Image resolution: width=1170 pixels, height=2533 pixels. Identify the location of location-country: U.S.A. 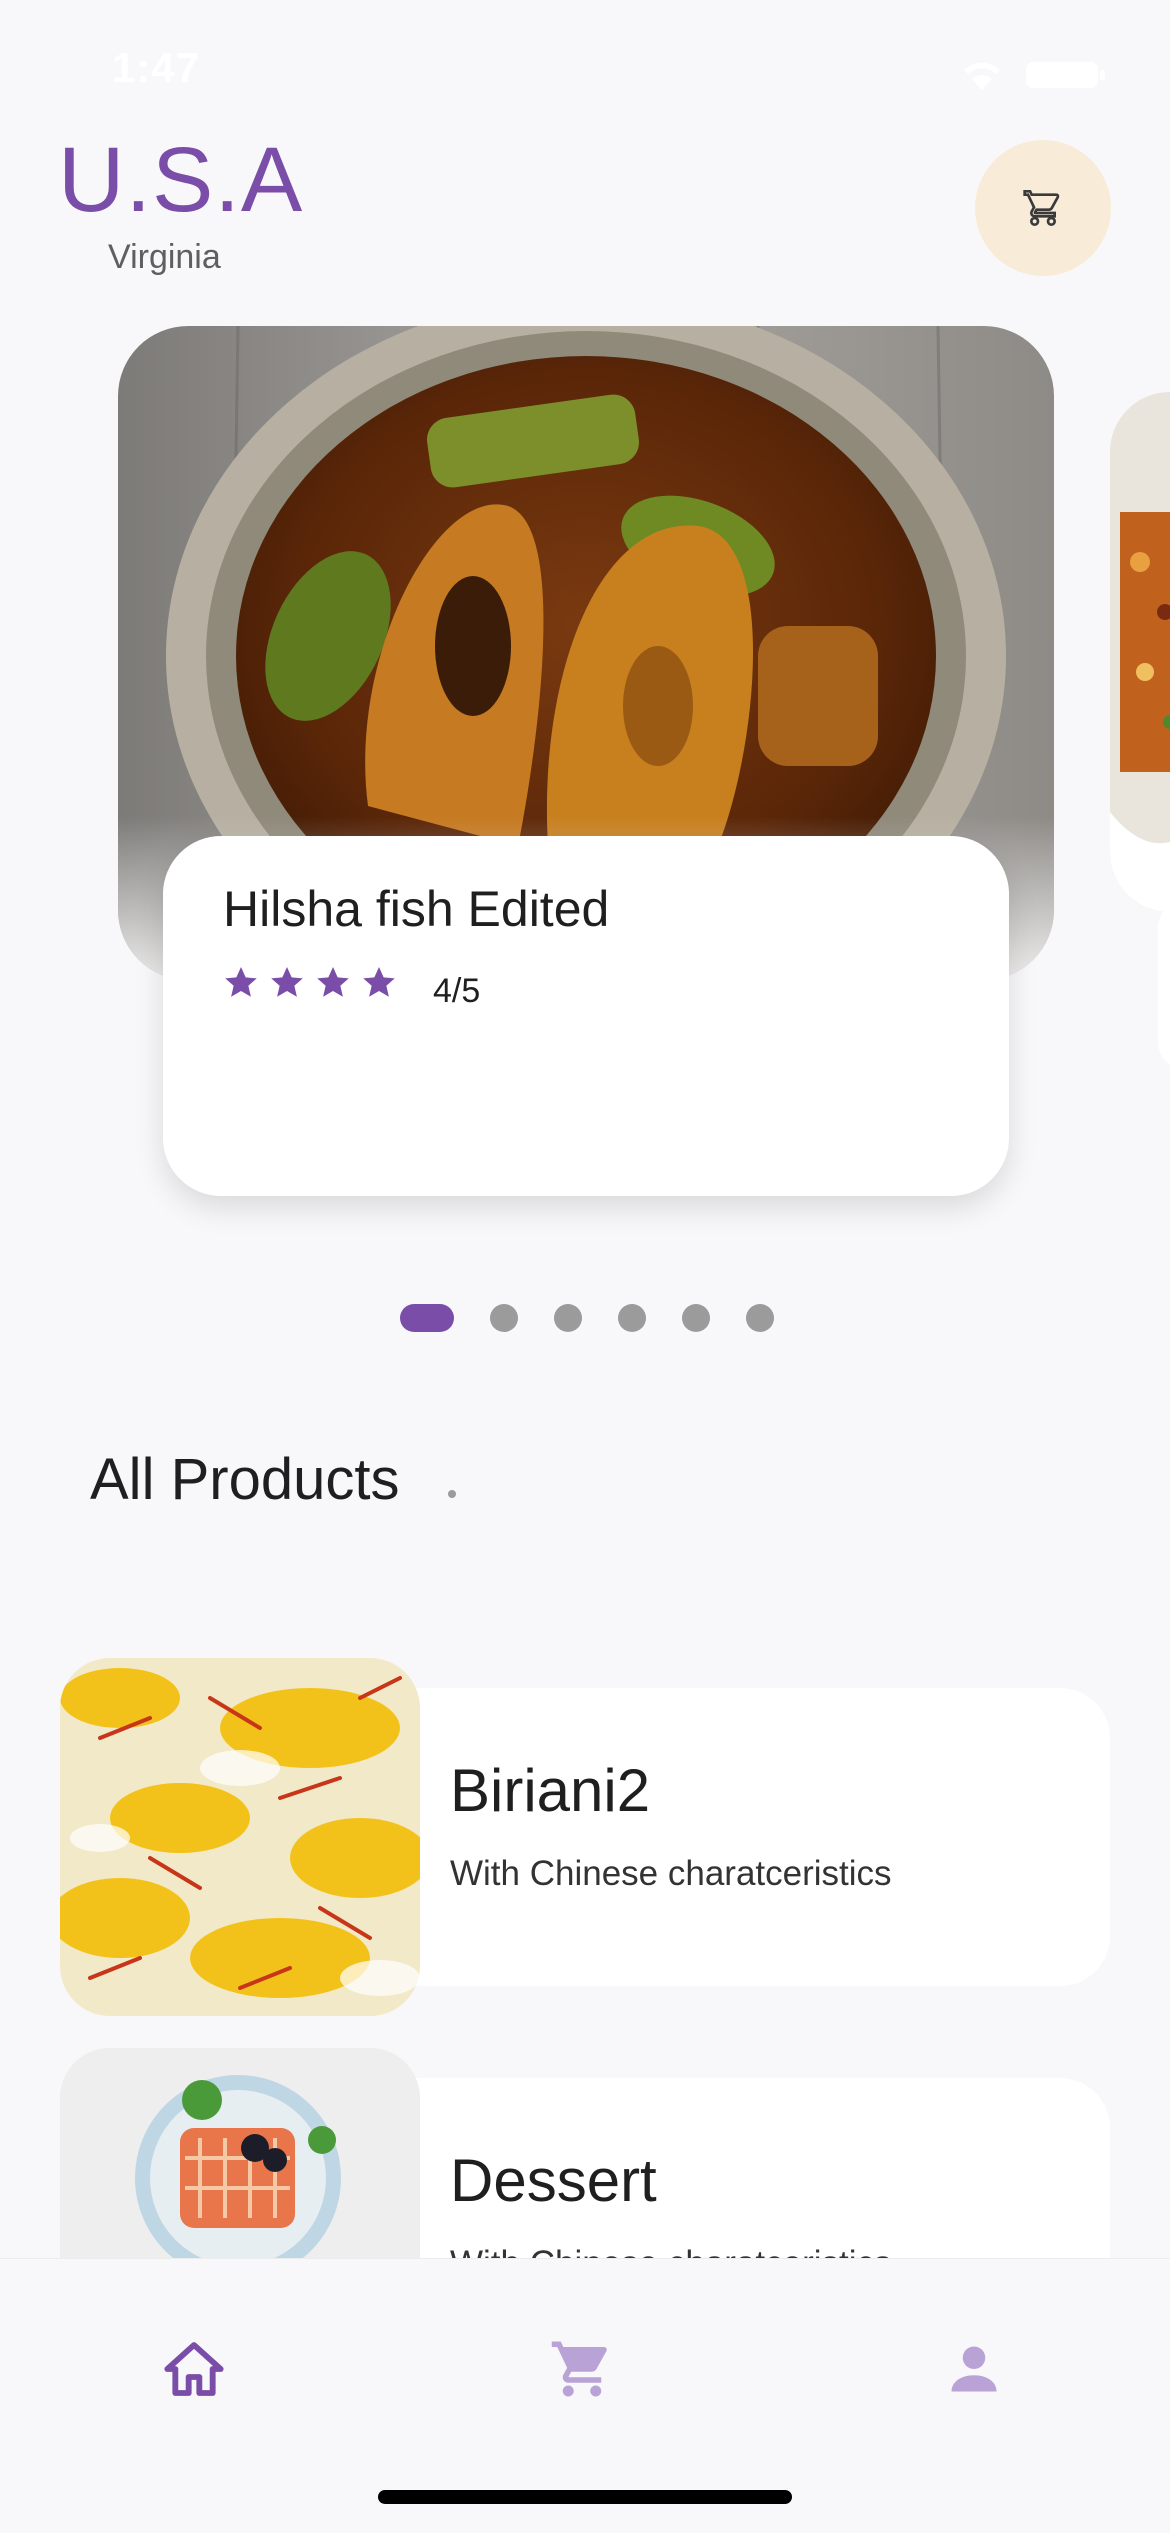
(180, 180).